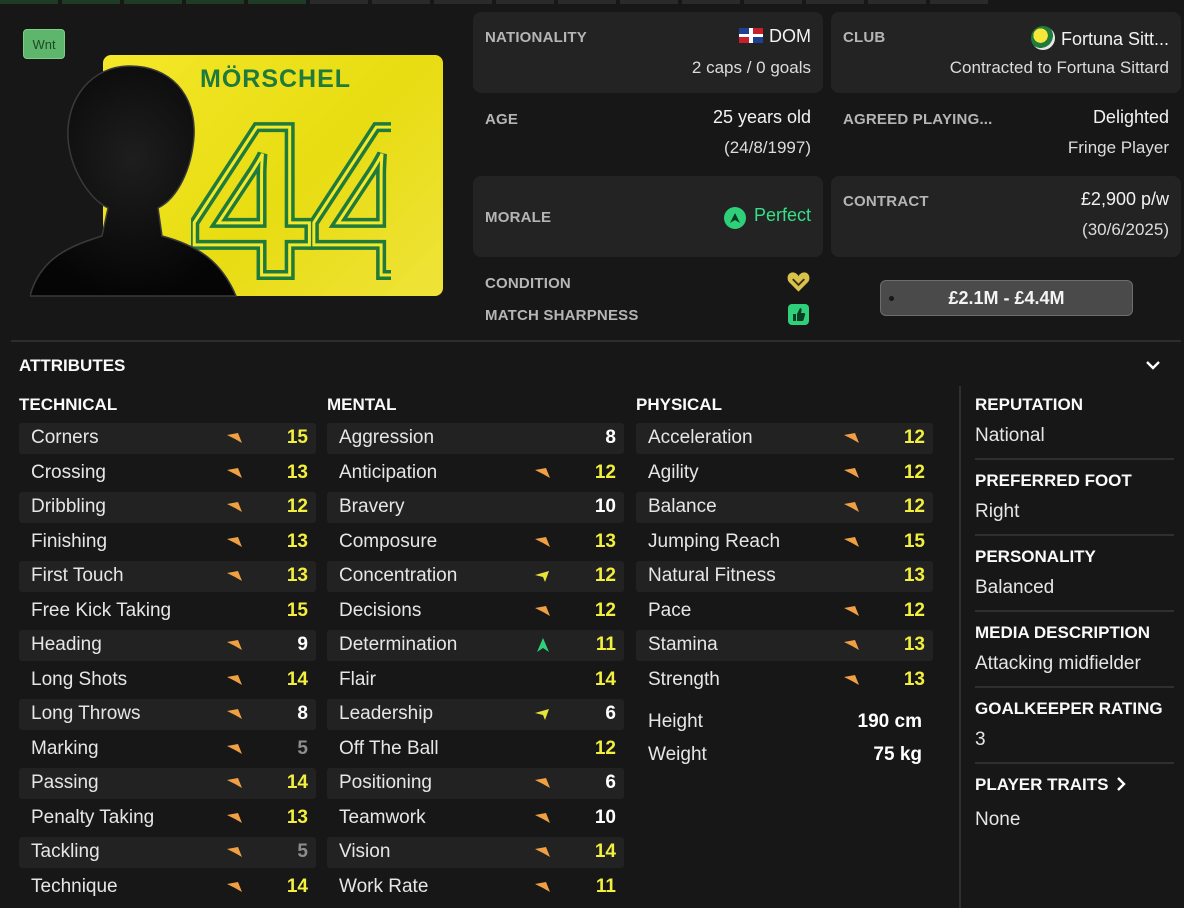 Image resolution: width=1184 pixels, height=908 pixels. What do you see at coordinates (648, 216) in the screenshot?
I see `morale-card: MORALE Perfect` at bounding box center [648, 216].